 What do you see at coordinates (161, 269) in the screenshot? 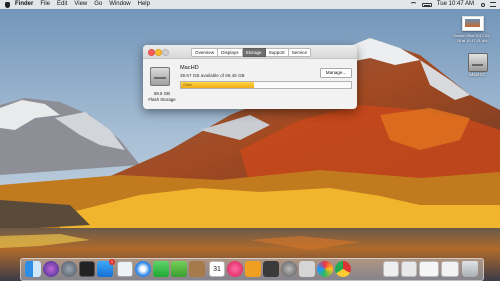
I see `messages-icon` at bounding box center [161, 269].